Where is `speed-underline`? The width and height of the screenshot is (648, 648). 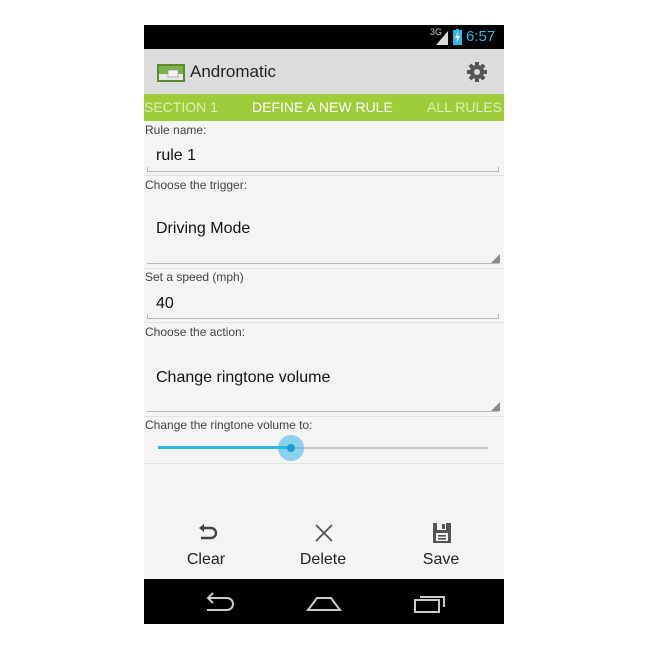 speed-underline is located at coordinates (323, 316).